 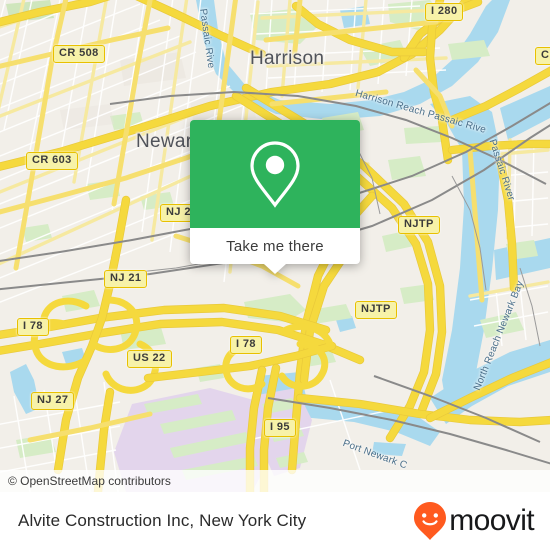 What do you see at coordinates (275, 481) in the screenshot?
I see `map-attribution: © OpenStreetMap contributors` at bounding box center [275, 481].